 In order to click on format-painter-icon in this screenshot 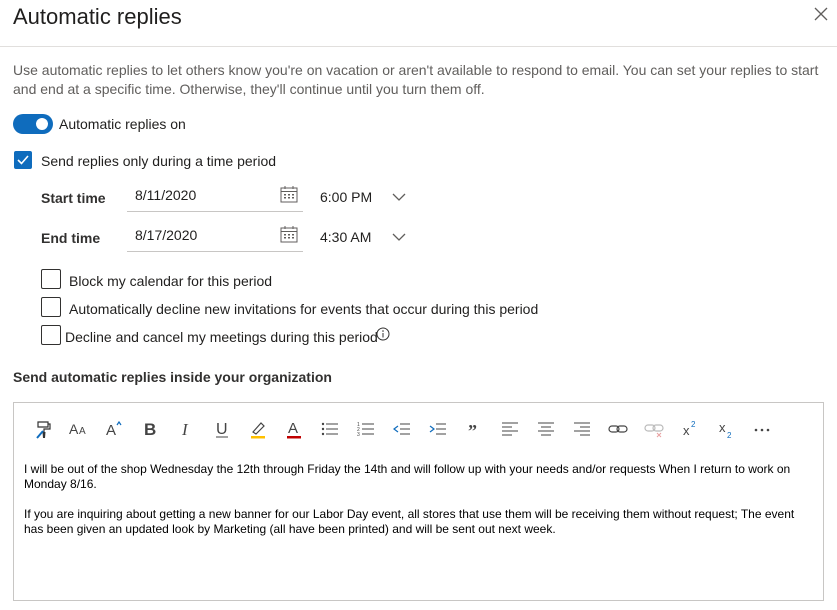, I will do `click(44, 429)`.